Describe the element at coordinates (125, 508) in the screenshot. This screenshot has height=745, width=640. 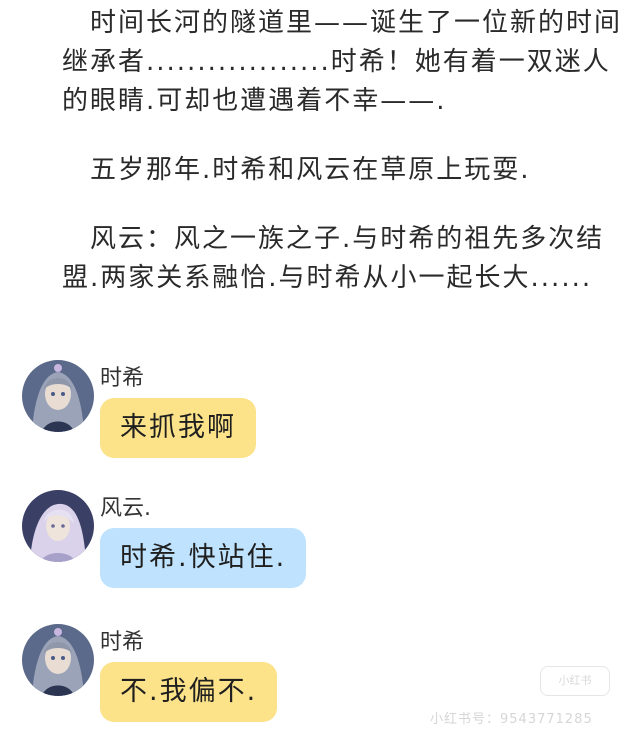
I see `sender-name: 风云.` at that location.